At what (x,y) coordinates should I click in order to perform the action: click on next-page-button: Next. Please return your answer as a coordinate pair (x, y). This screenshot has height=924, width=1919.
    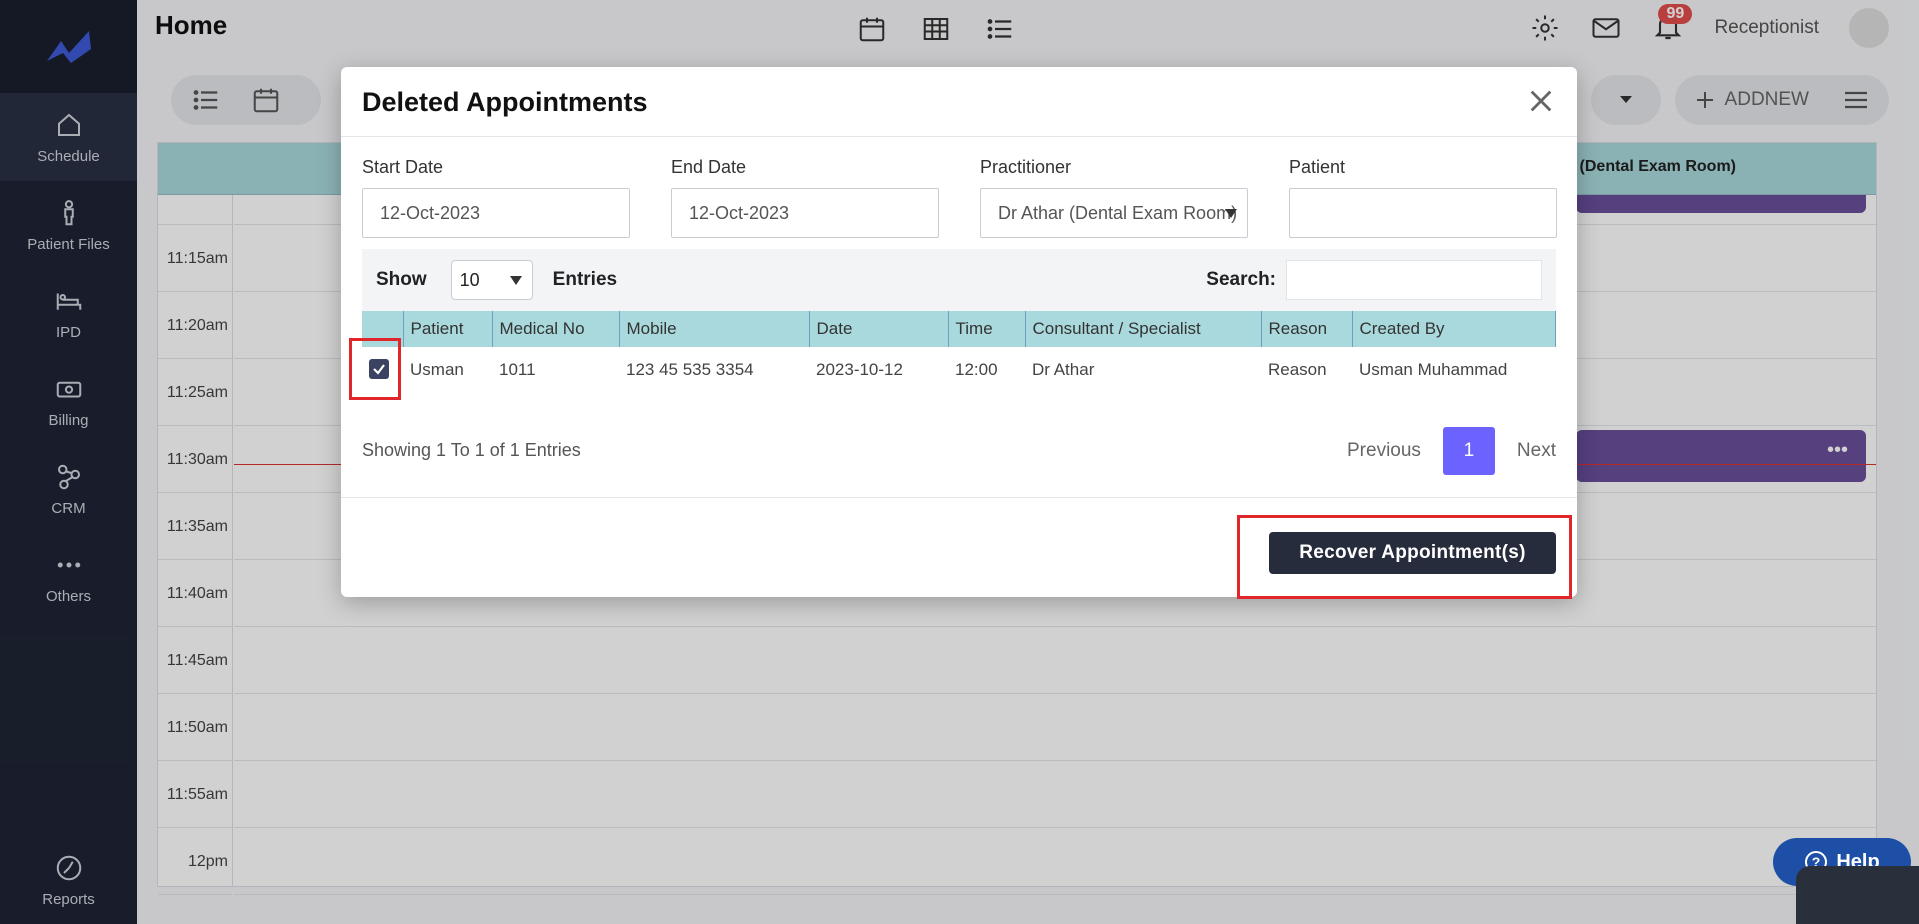
    Looking at the image, I should click on (1536, 451).